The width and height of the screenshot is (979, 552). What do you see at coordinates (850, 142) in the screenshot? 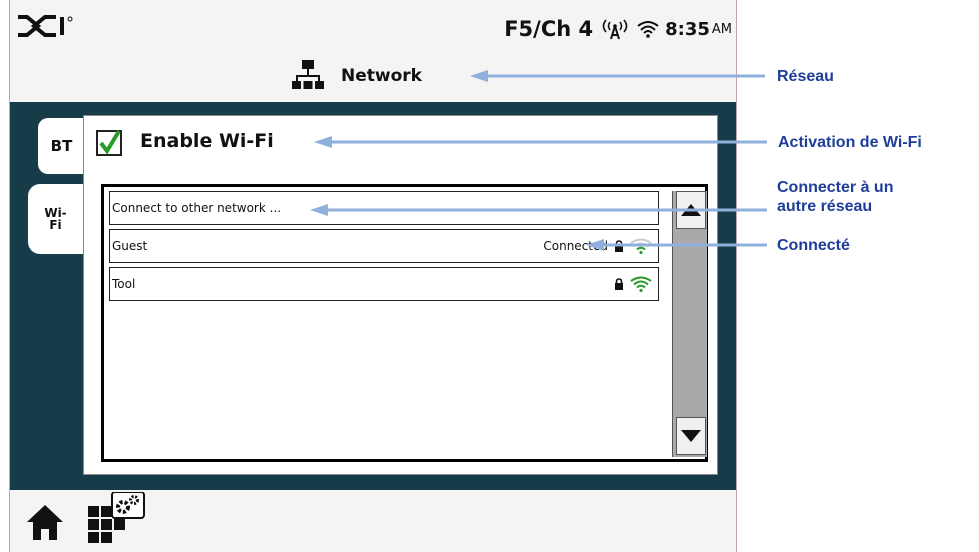
I see `annotation-activation-wifi: Activation de Wi-Fi` at bounding box center [850, 142].